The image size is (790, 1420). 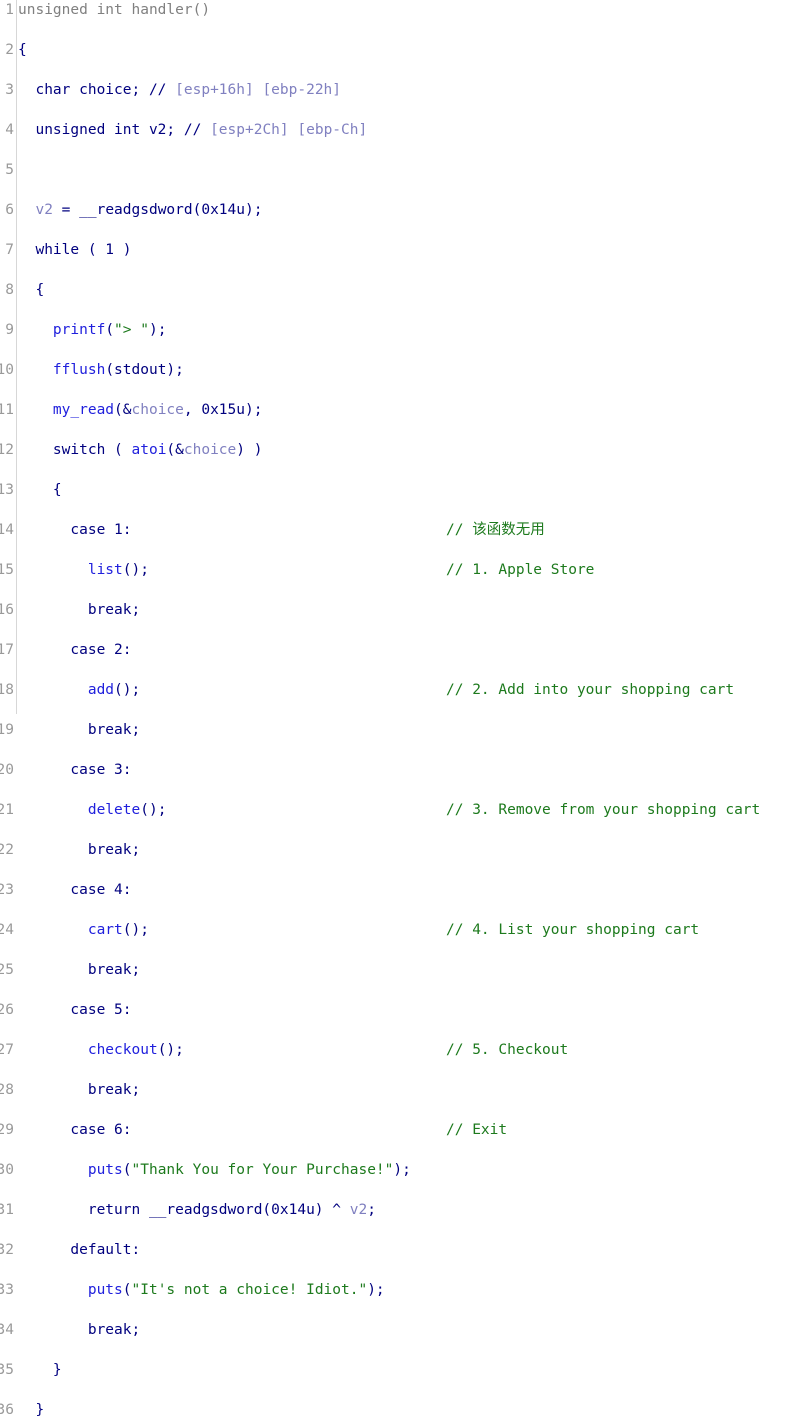 What do you see at coordinates (395, 1290) in the screenshot?
I see `code-line: 33 puts("It's not a choice! Idiot.");` at bounding box center [395, 1290].